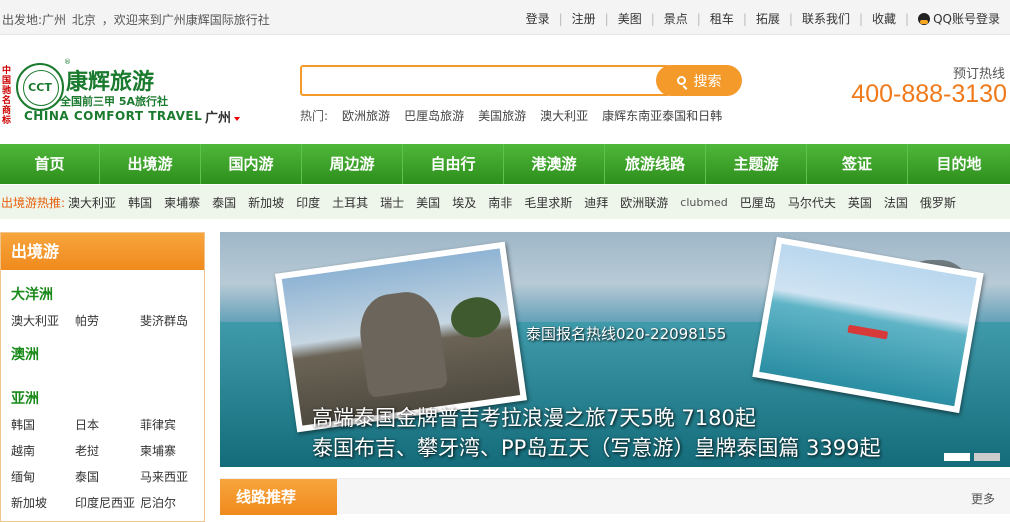  I want to click on logo-emblem-text: CCT, so click(40, 87).